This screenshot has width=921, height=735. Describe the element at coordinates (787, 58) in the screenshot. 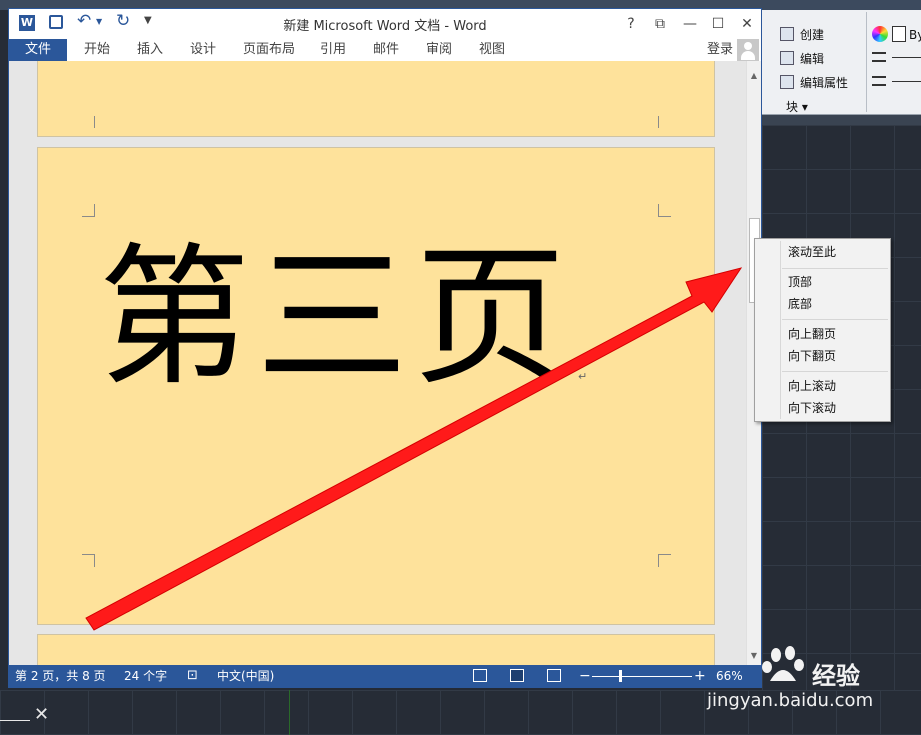

I see `edit-block-icon` at that location.